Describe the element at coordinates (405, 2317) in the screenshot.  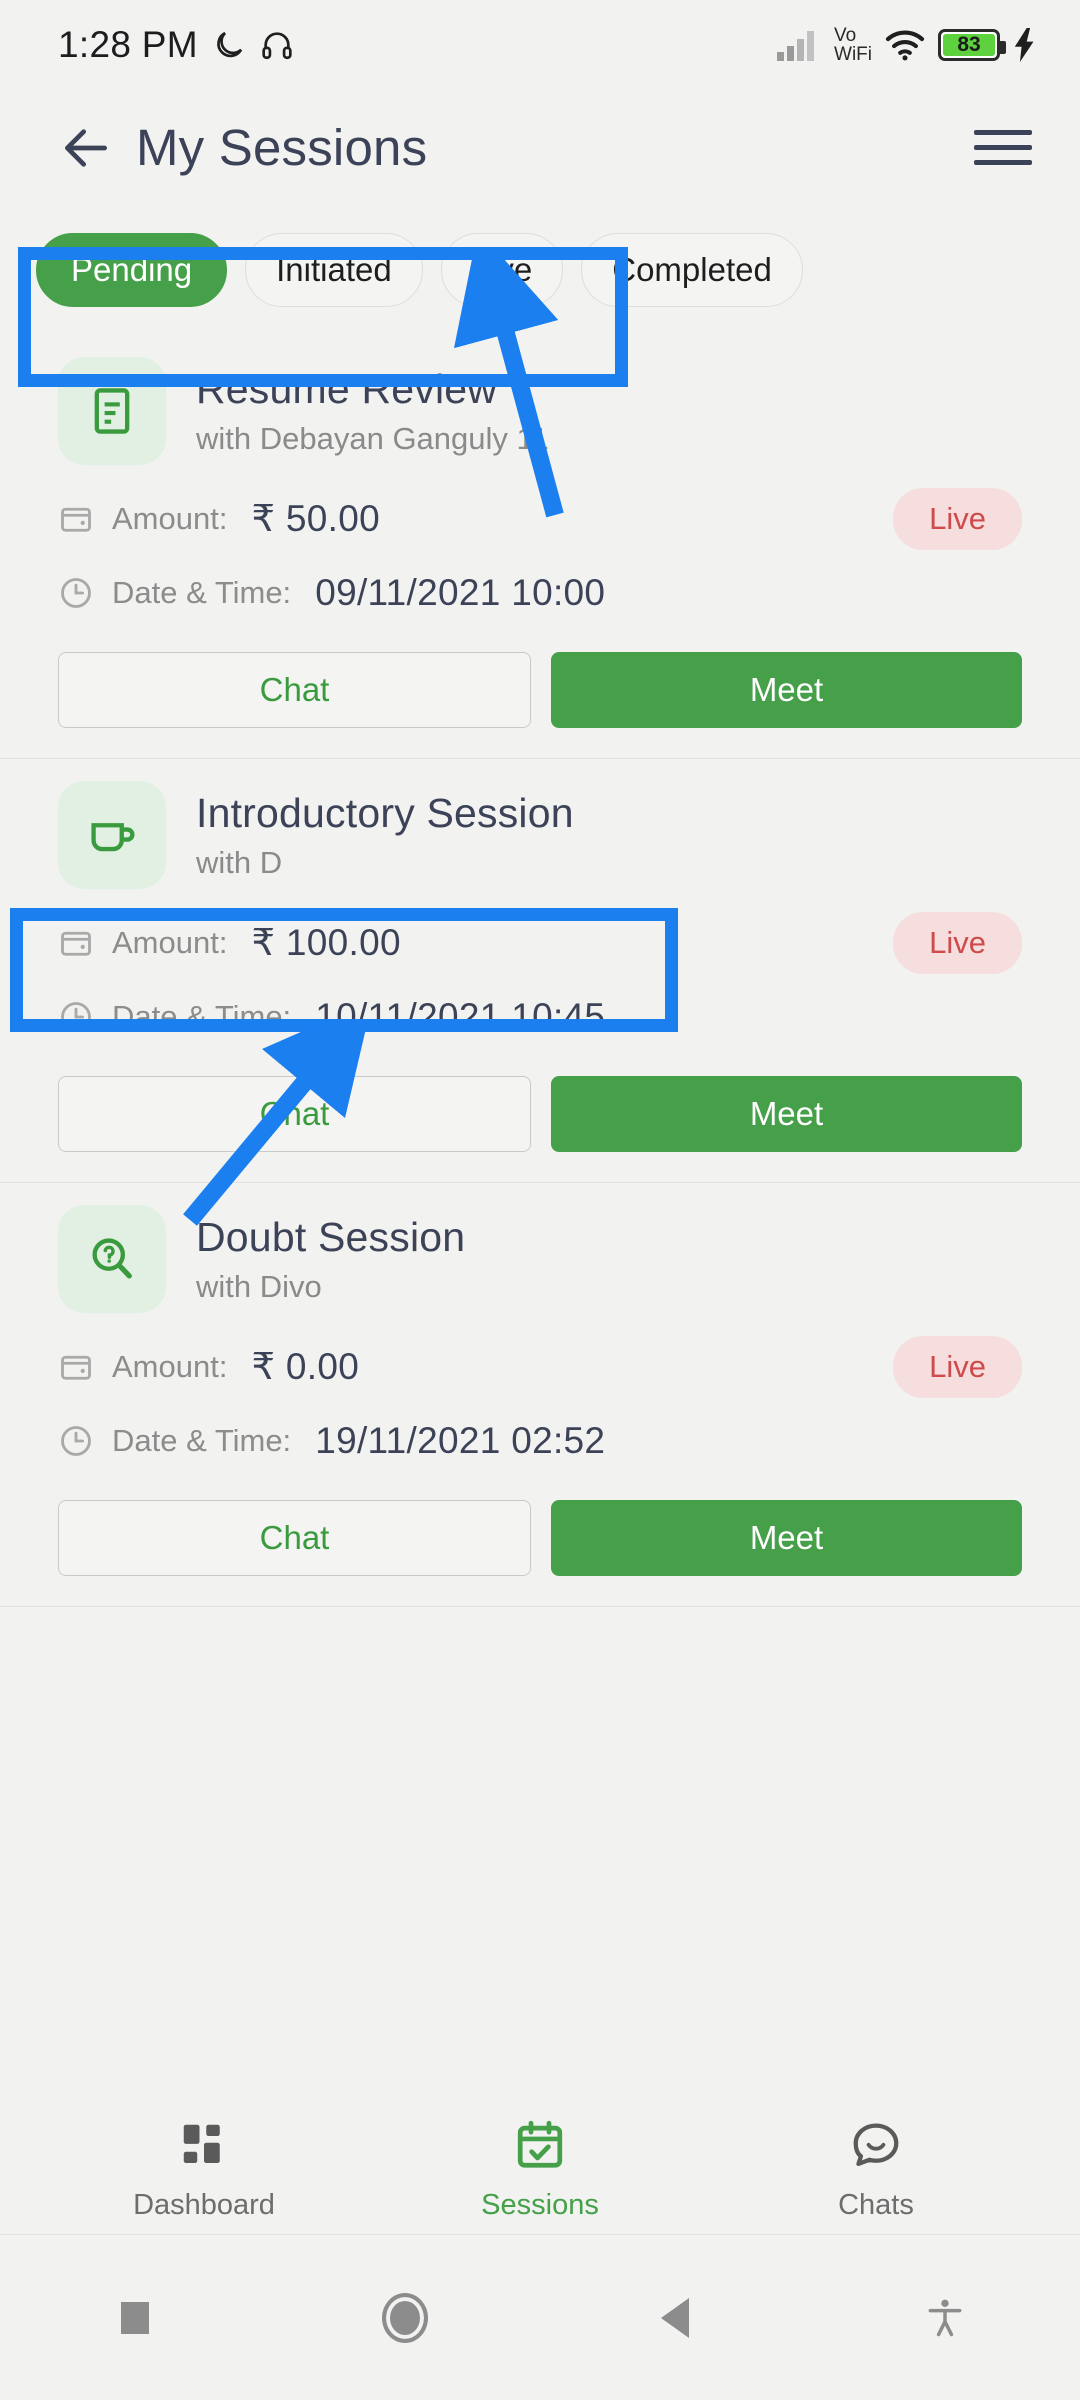
I see `home-circle-icon` at that location.